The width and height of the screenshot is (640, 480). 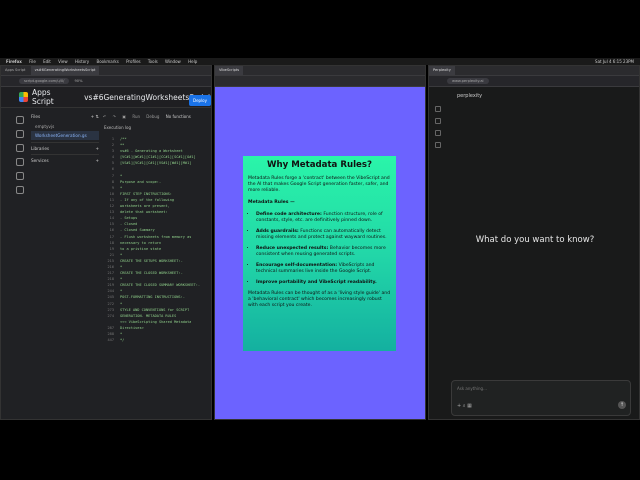 I want to click on attach-icon: + ⌕ ▦, so click(x=464, y=406).